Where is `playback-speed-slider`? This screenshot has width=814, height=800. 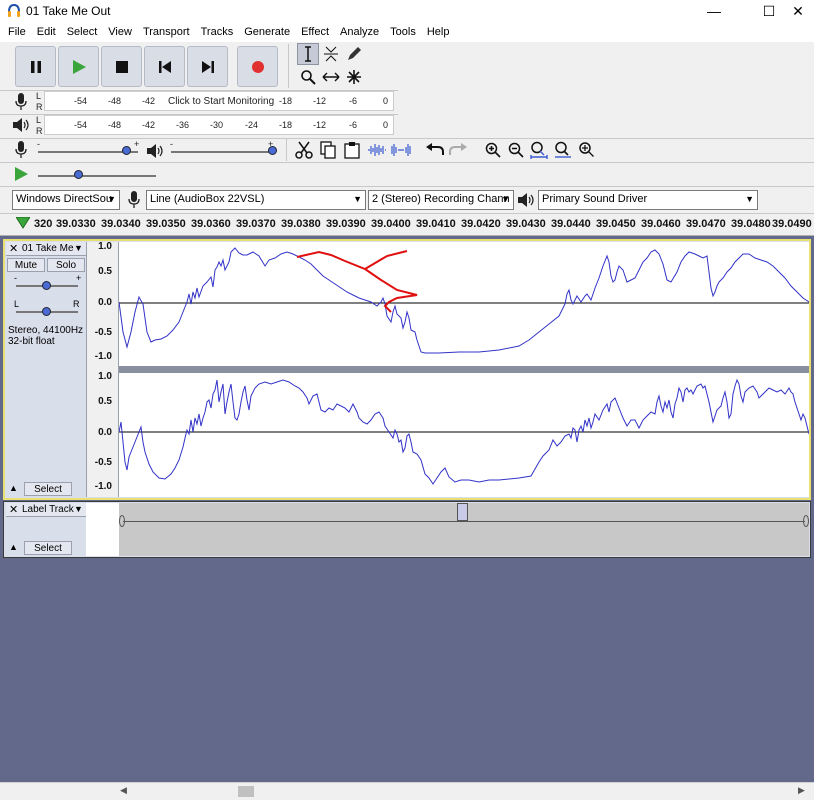
playback-speed-slider is located at coordinates (97, 176).